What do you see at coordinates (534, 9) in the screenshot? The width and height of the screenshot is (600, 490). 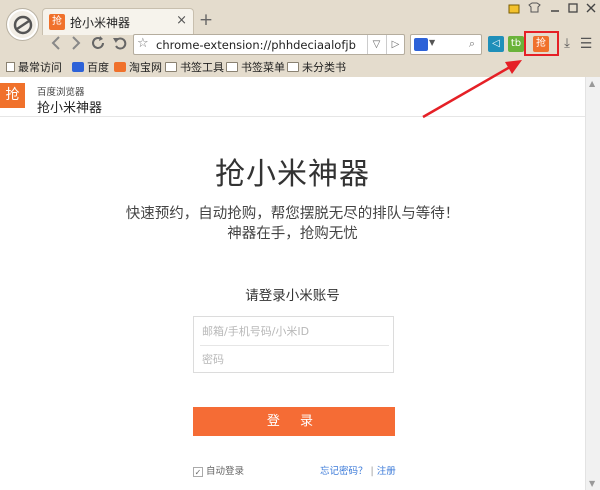 I see `skin-icon` at bounding box center [534, 9].